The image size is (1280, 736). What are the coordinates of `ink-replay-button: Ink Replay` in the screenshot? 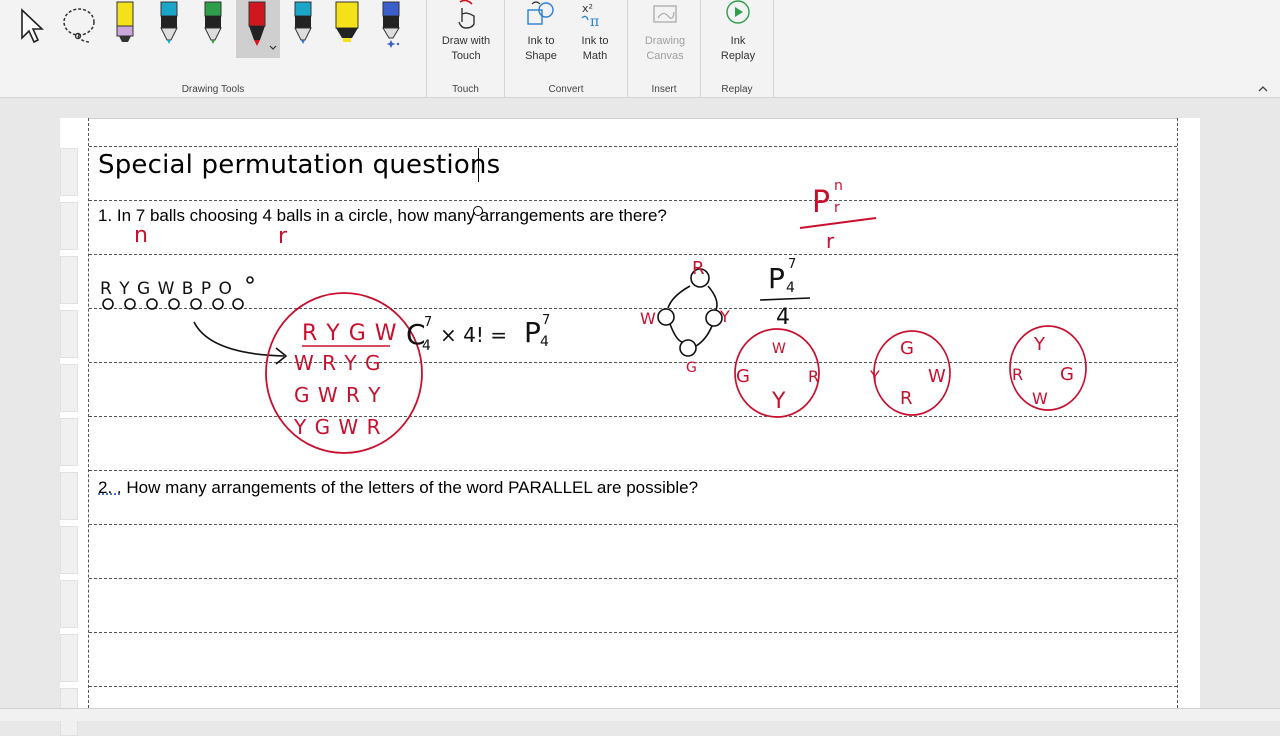 It's located at (738, 32).